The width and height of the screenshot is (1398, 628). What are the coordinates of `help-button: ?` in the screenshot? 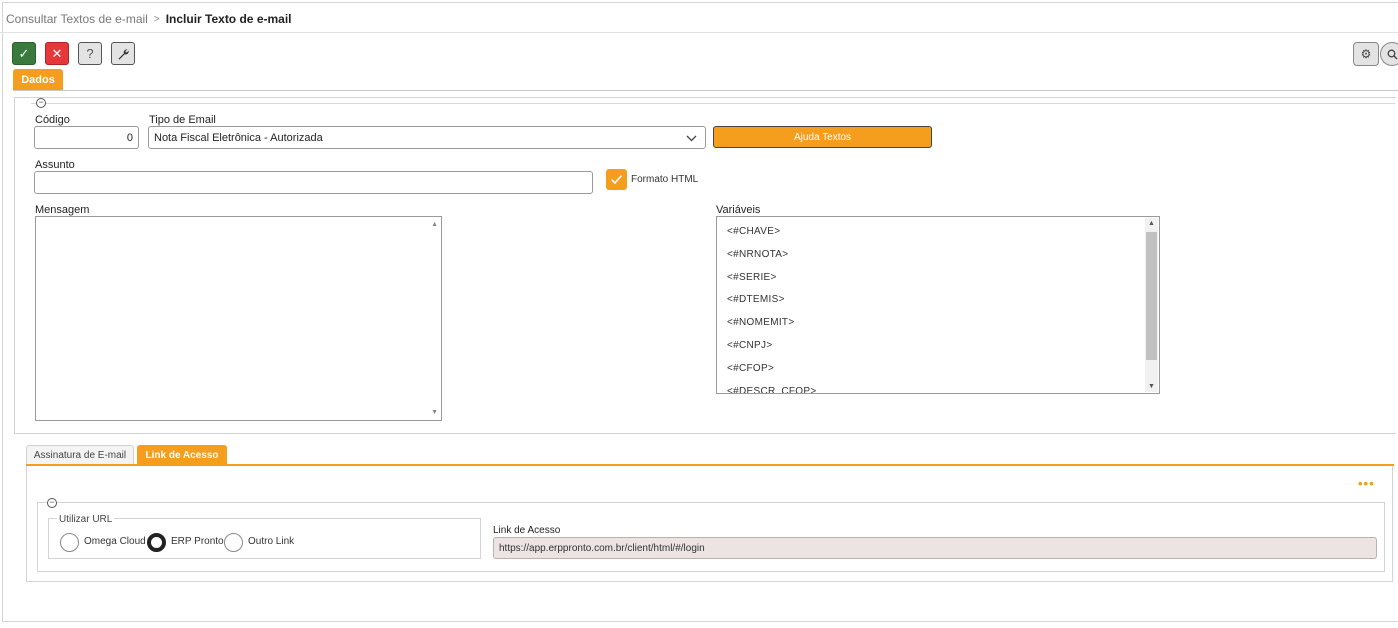 It's located at (90, 53).